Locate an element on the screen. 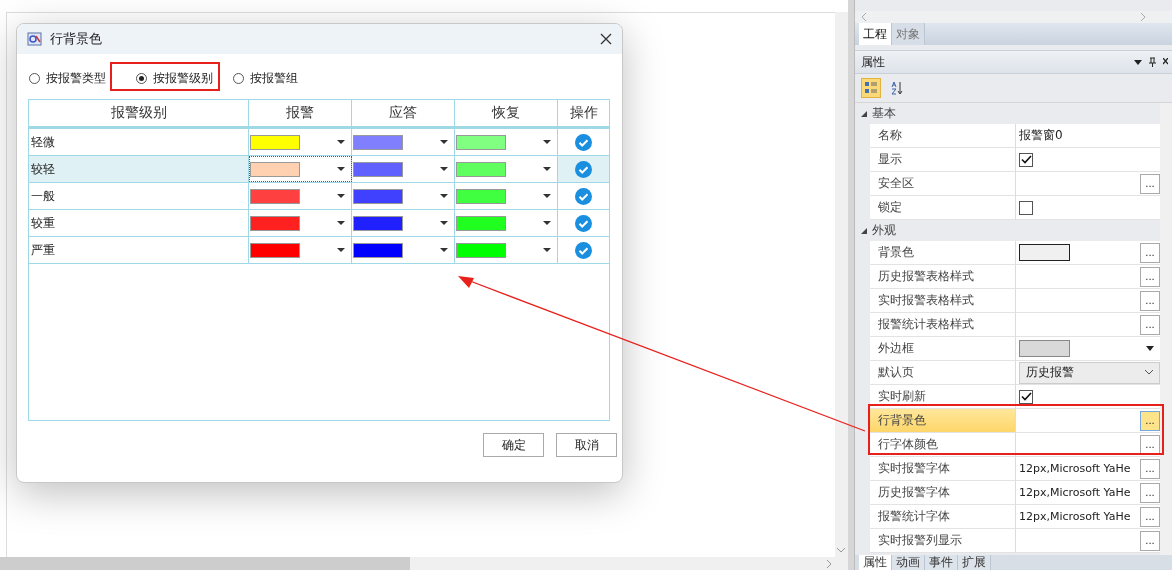  column-header: 报警 is located at coordinates (300, 113).